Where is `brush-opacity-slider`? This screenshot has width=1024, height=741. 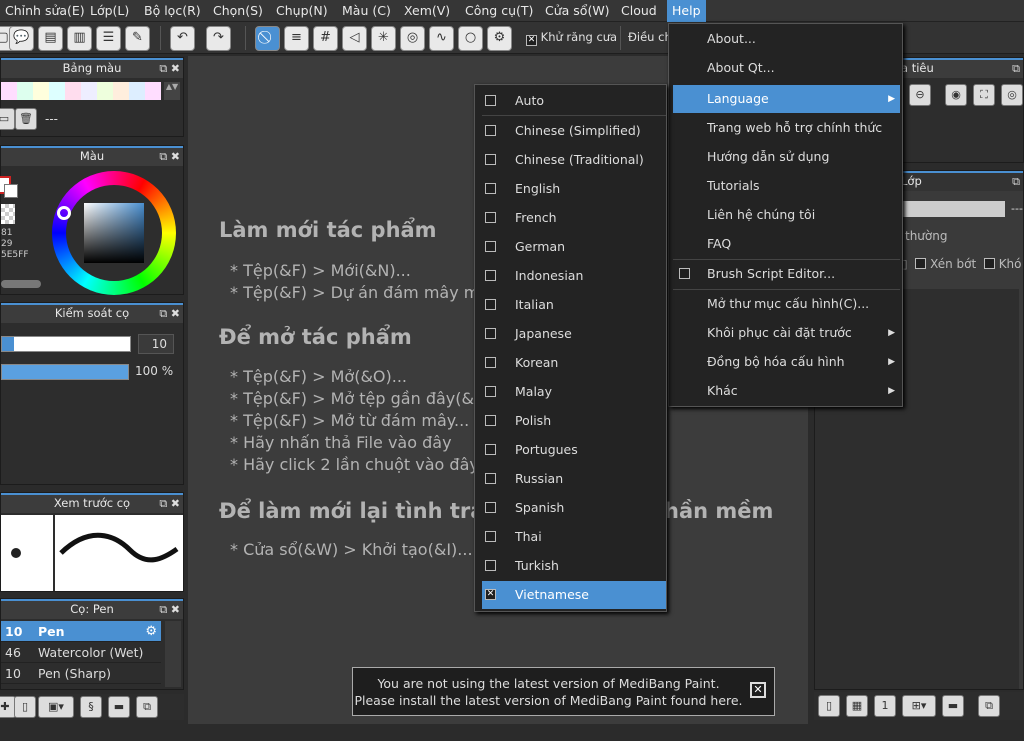
brush-opacity-slider is located at coordinates (65, 372).